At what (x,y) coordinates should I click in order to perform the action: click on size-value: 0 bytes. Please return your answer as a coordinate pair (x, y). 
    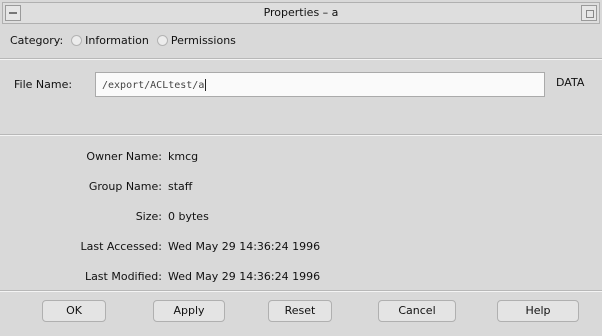
    Looking at the image, I should click on (188, 216).